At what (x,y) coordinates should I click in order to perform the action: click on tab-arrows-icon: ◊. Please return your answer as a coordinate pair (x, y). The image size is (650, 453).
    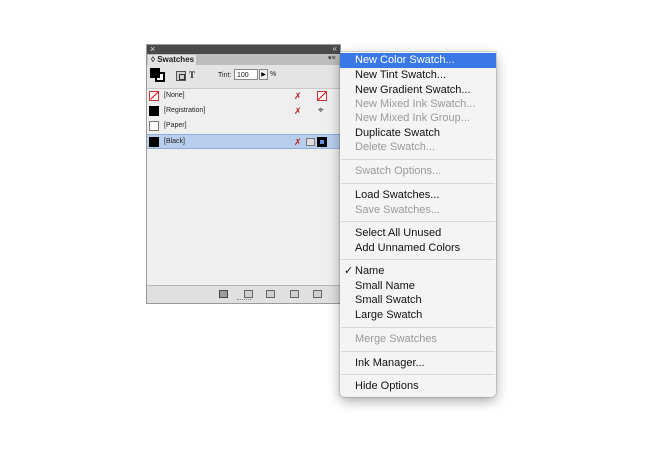
    Looking at the image, I should click on (153, 59).